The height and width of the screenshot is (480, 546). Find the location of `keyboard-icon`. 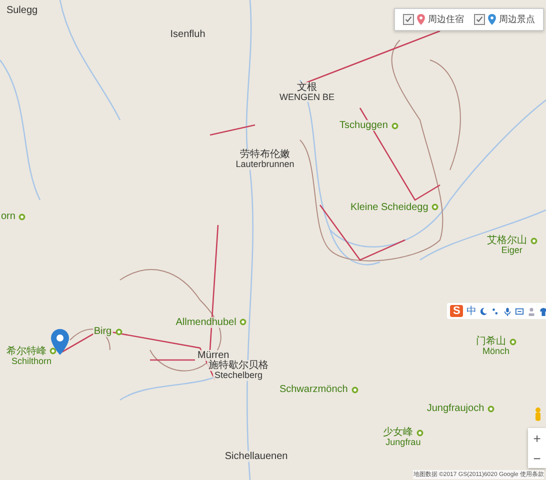

keyboard-icon is located at coordinates (519, 311).